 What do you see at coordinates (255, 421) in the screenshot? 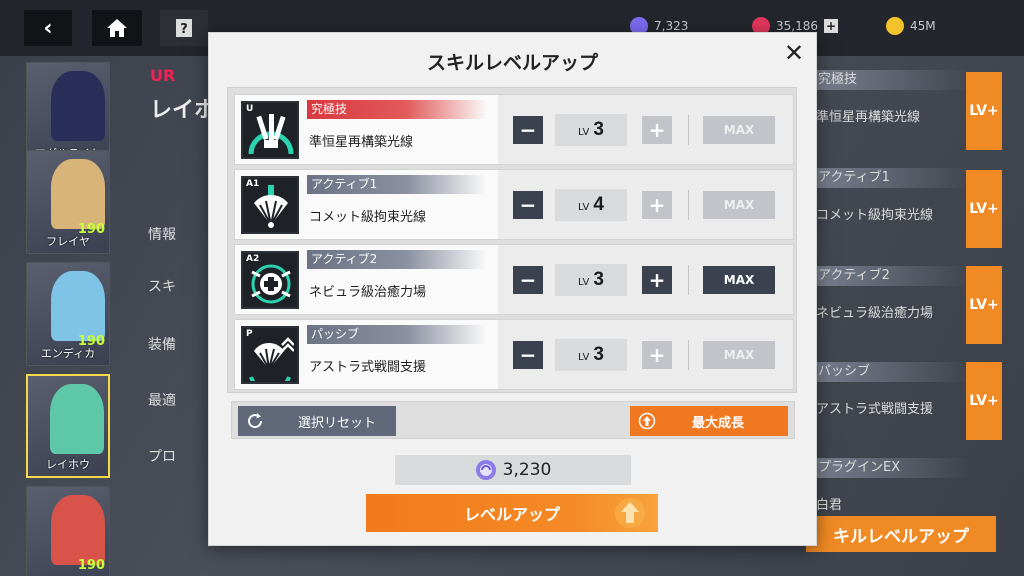
I see `refresh-icon` at bounding box center [255, 421].